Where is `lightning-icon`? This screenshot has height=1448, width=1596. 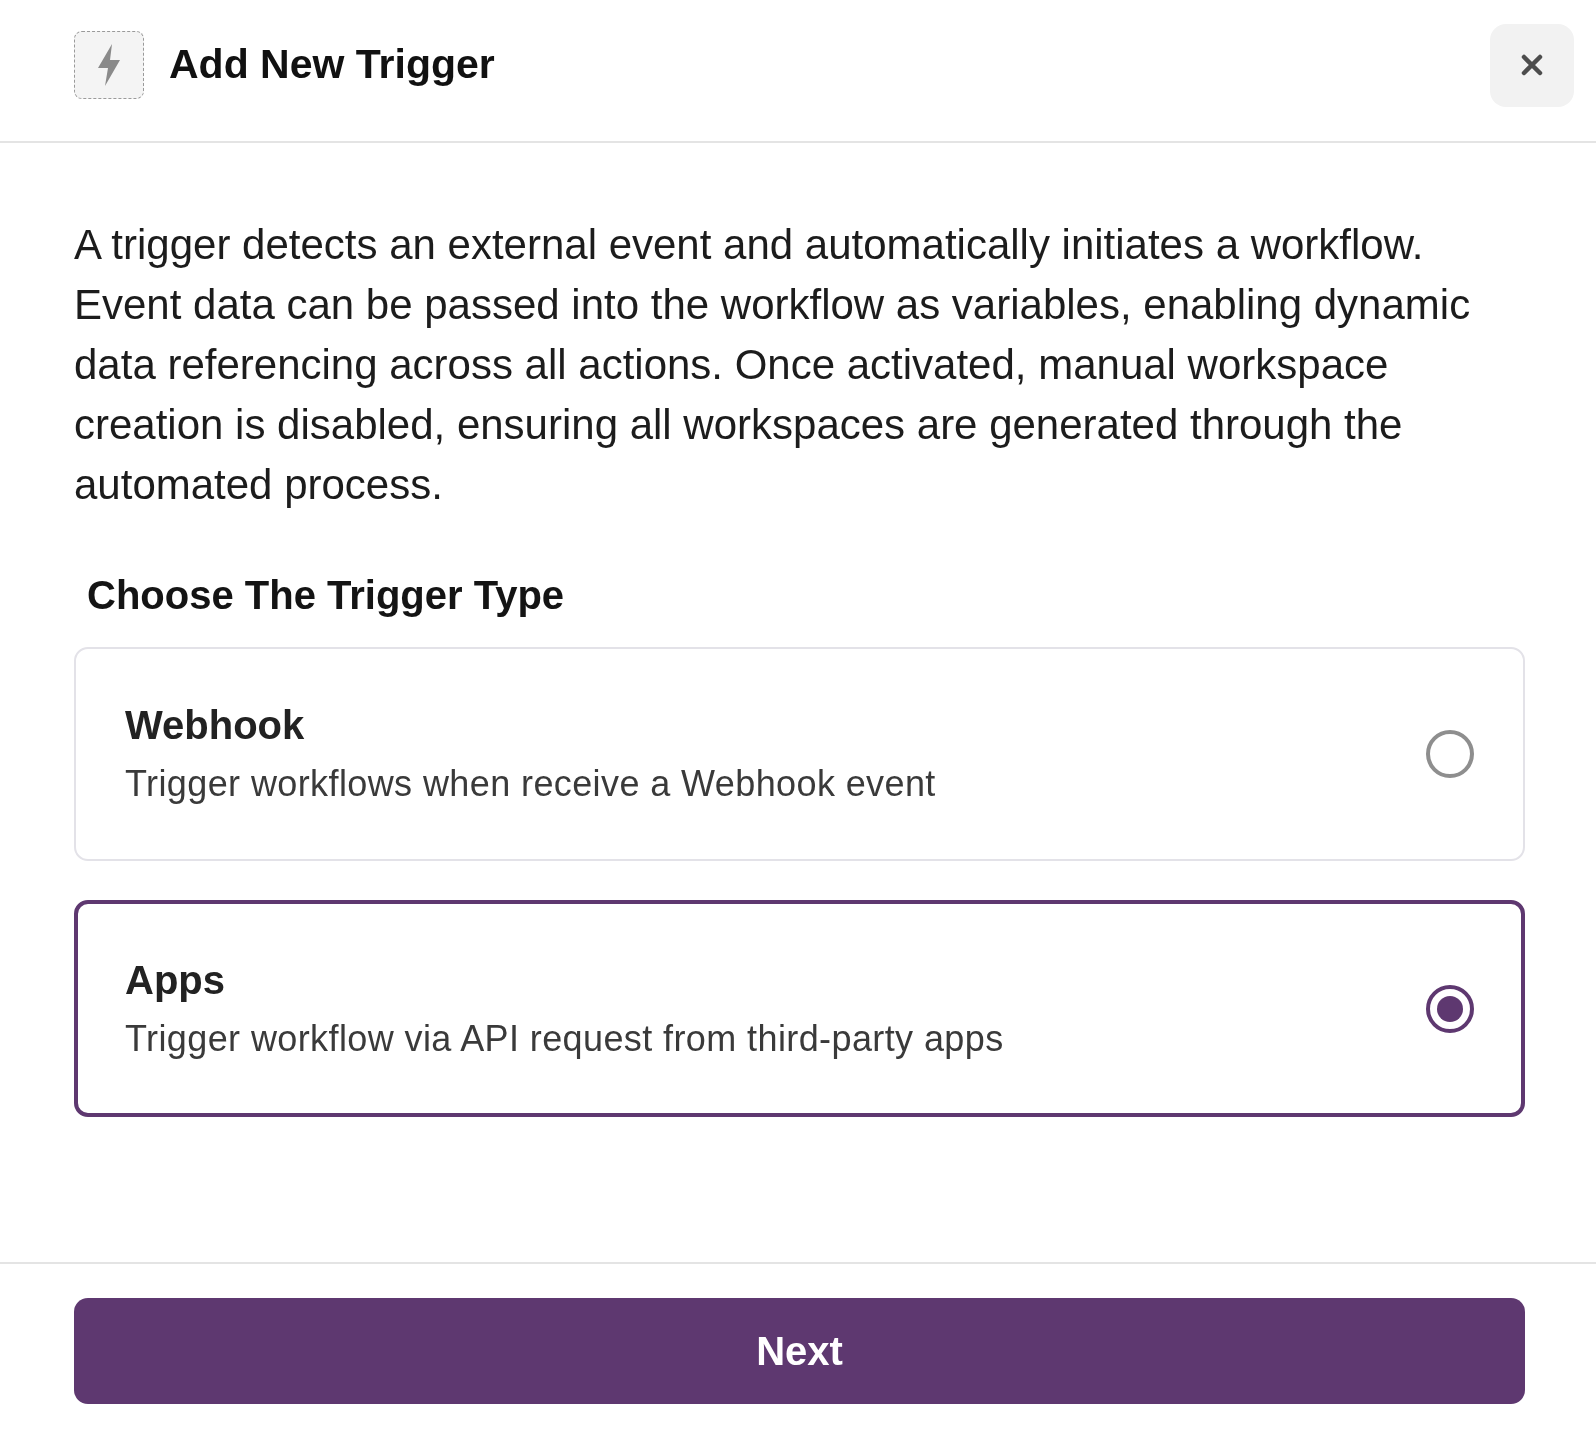
lightning-icon is located at coordinates (109, 65).